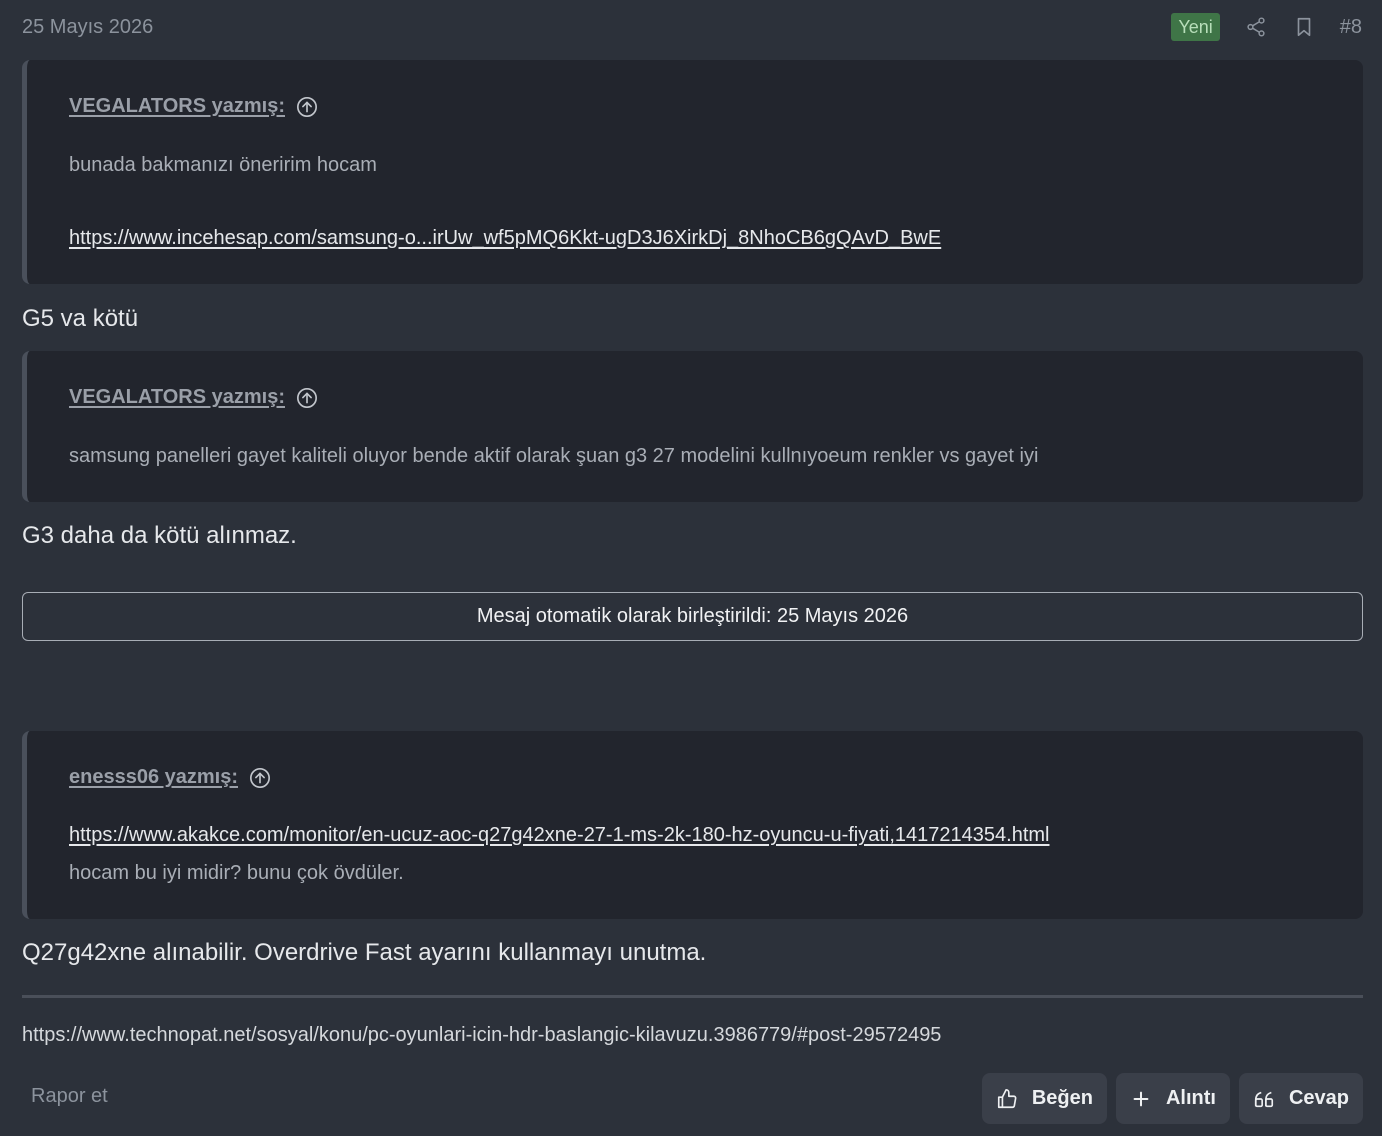 Image resolution: width=1382 pixels, height=1136 pixels. I want to click on new-badge: Yeni, so click(1195, 27).